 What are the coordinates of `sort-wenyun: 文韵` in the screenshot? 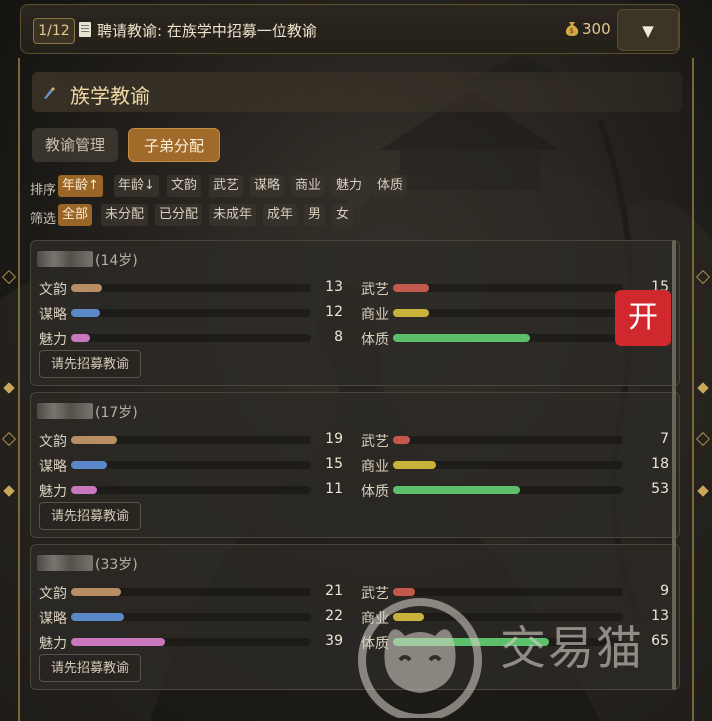 It's located at (184, 186).